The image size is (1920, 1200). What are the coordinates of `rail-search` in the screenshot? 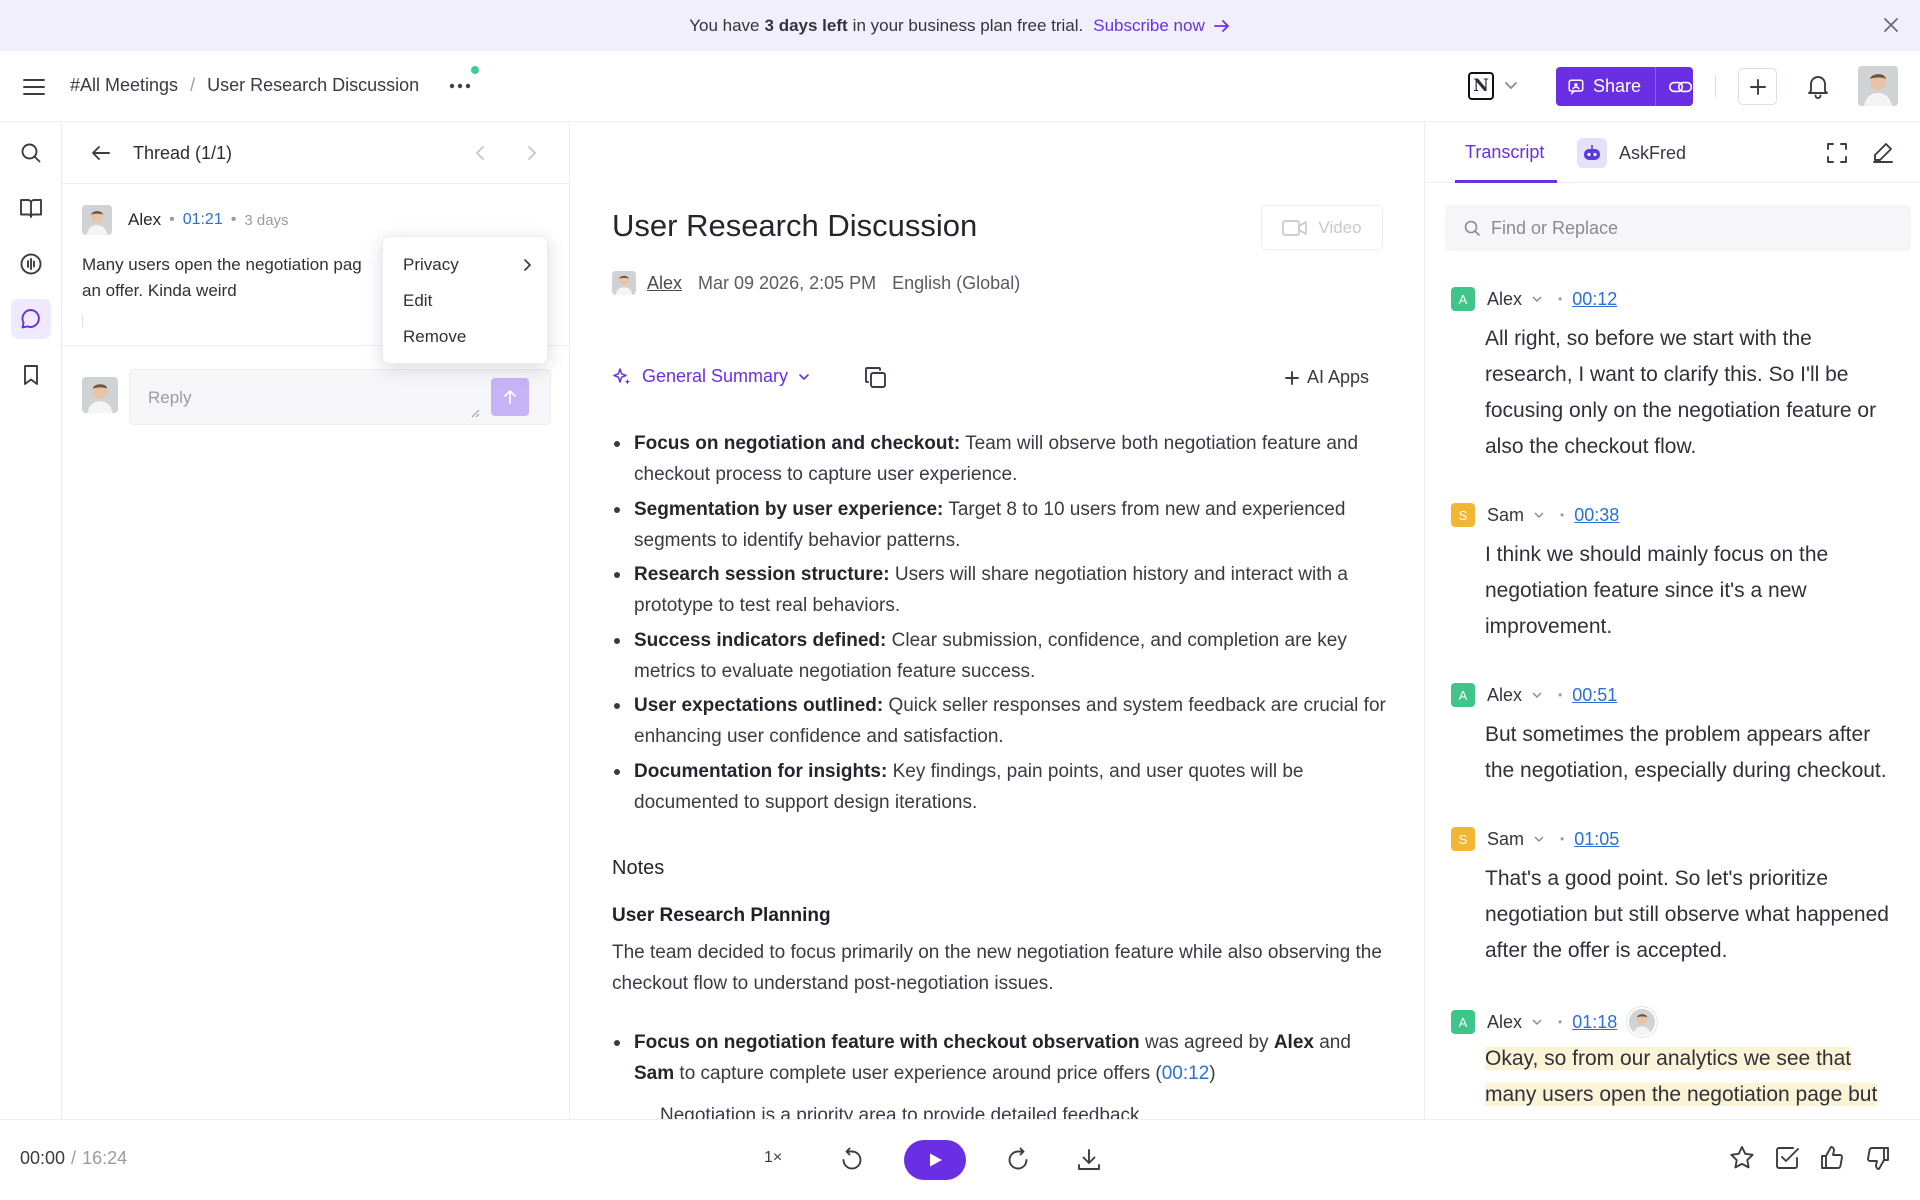 It's located at (31, 153).